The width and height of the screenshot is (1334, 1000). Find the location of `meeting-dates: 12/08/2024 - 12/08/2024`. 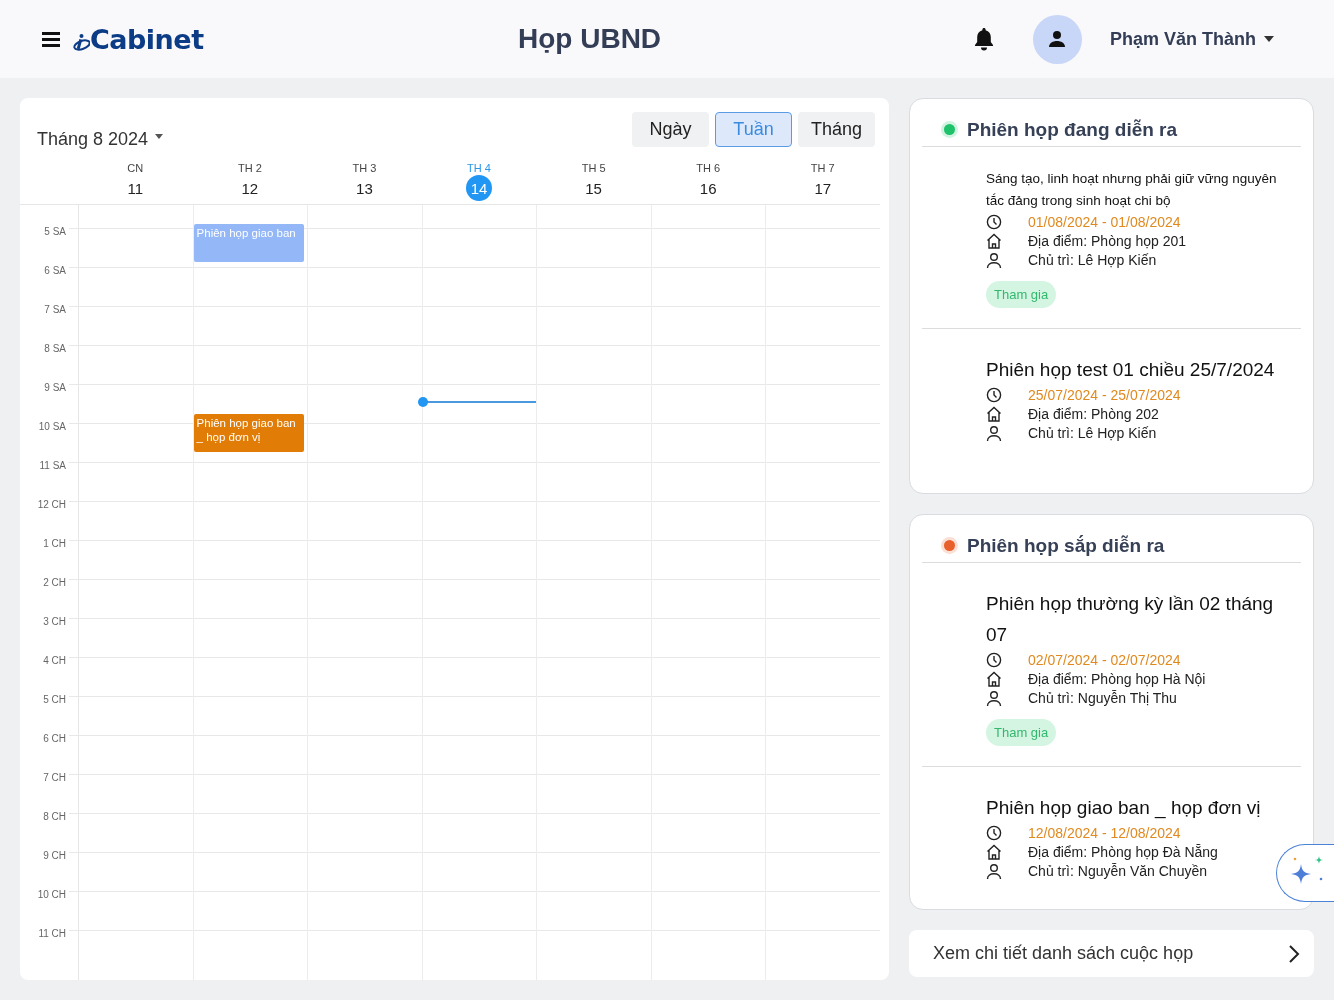

meeting-dates: 12/08/2024 - 12/08/2024 is located at coordinates (1104, 832).